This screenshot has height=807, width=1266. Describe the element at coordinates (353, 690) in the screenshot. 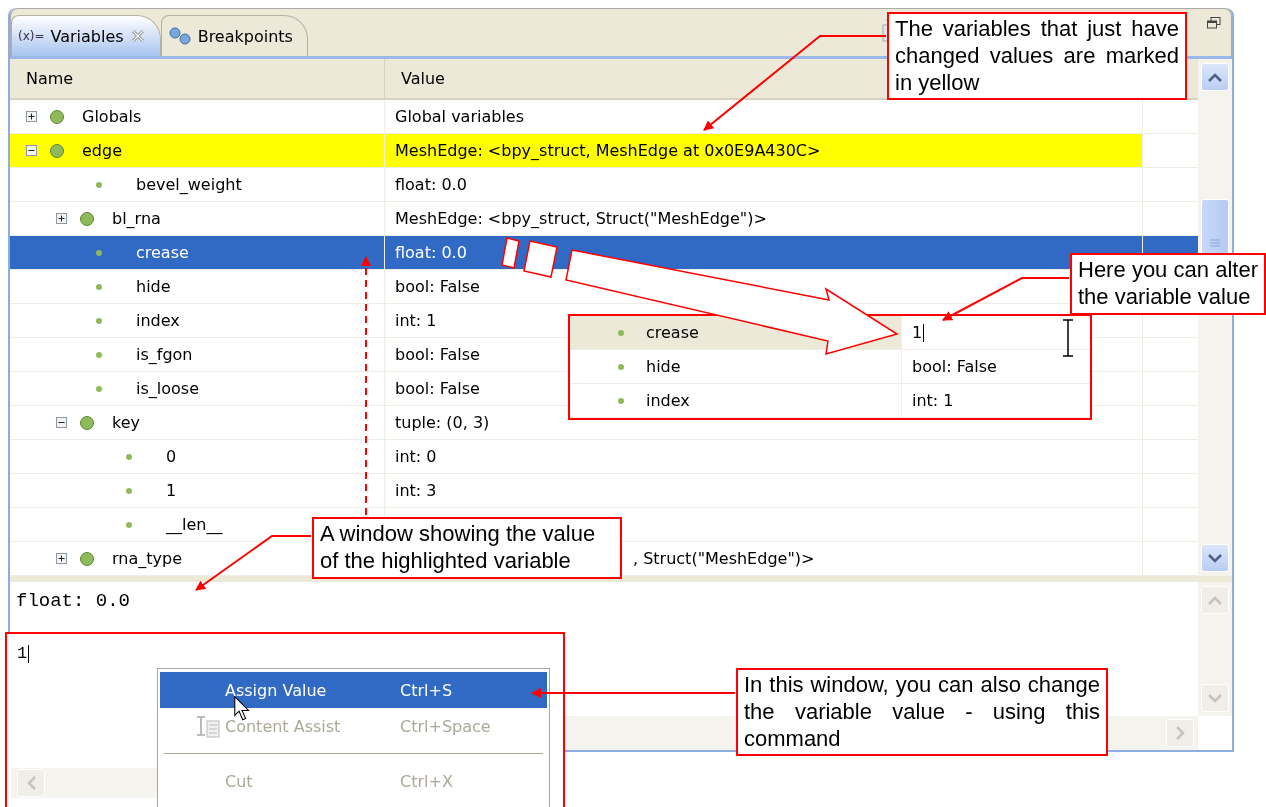

I see `menu-item: Assign Value Ctrl+S` at that location.